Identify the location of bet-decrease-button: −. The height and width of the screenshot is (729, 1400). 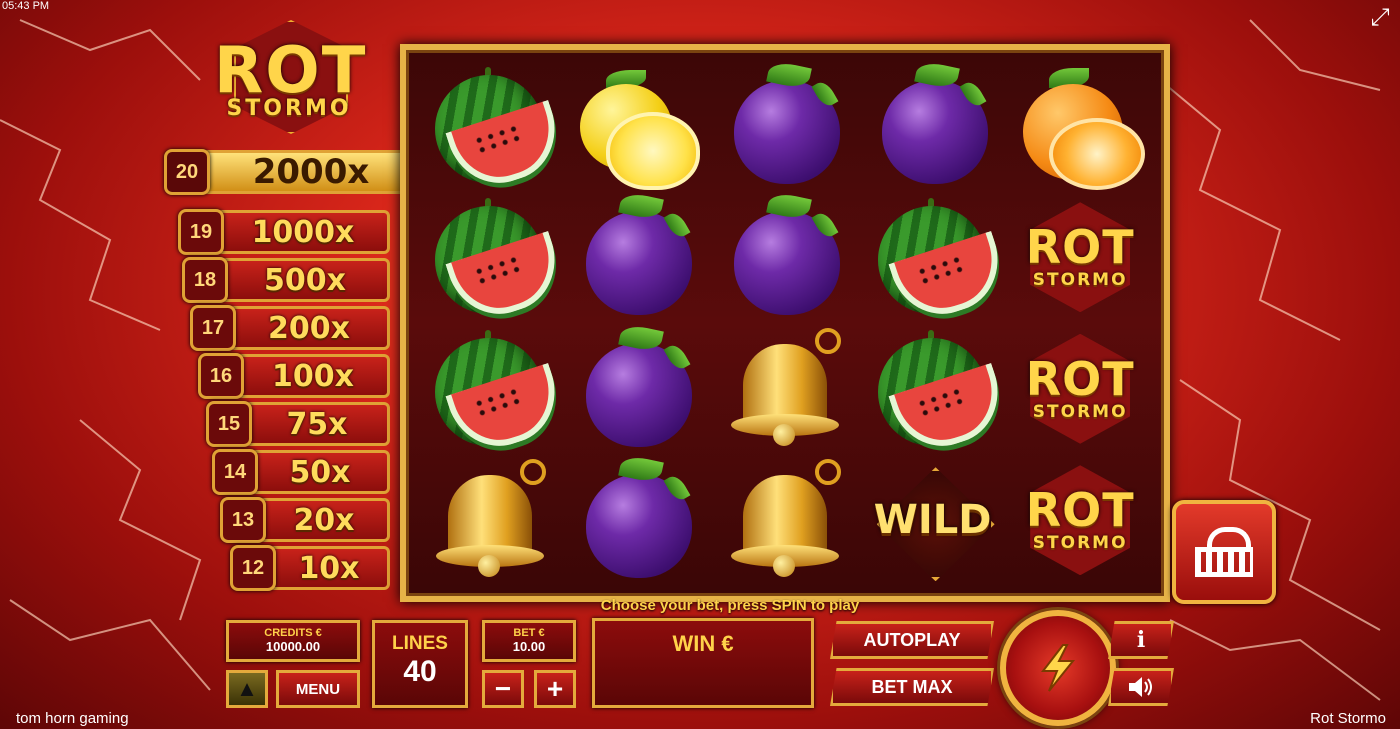
(503, 689).